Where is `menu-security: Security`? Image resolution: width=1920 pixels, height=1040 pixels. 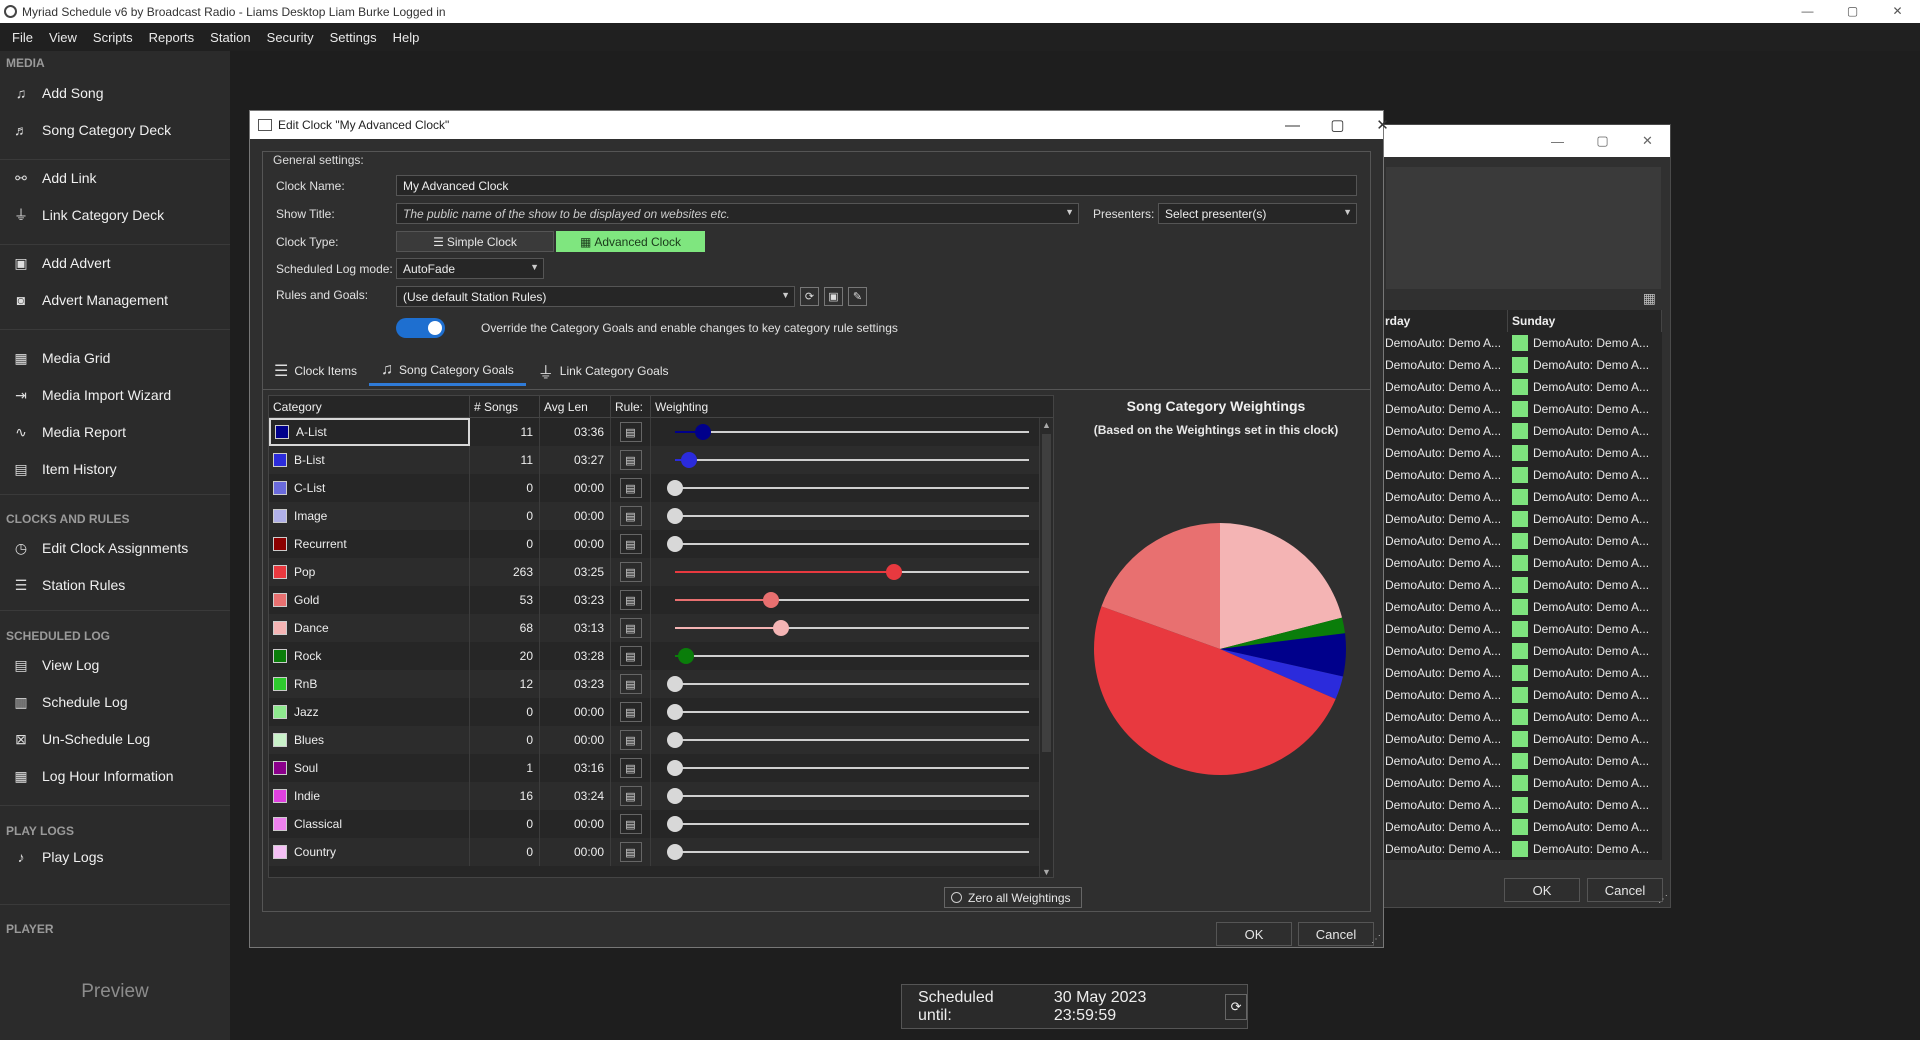
menu-security: Security is located at coordinates (290, 37).